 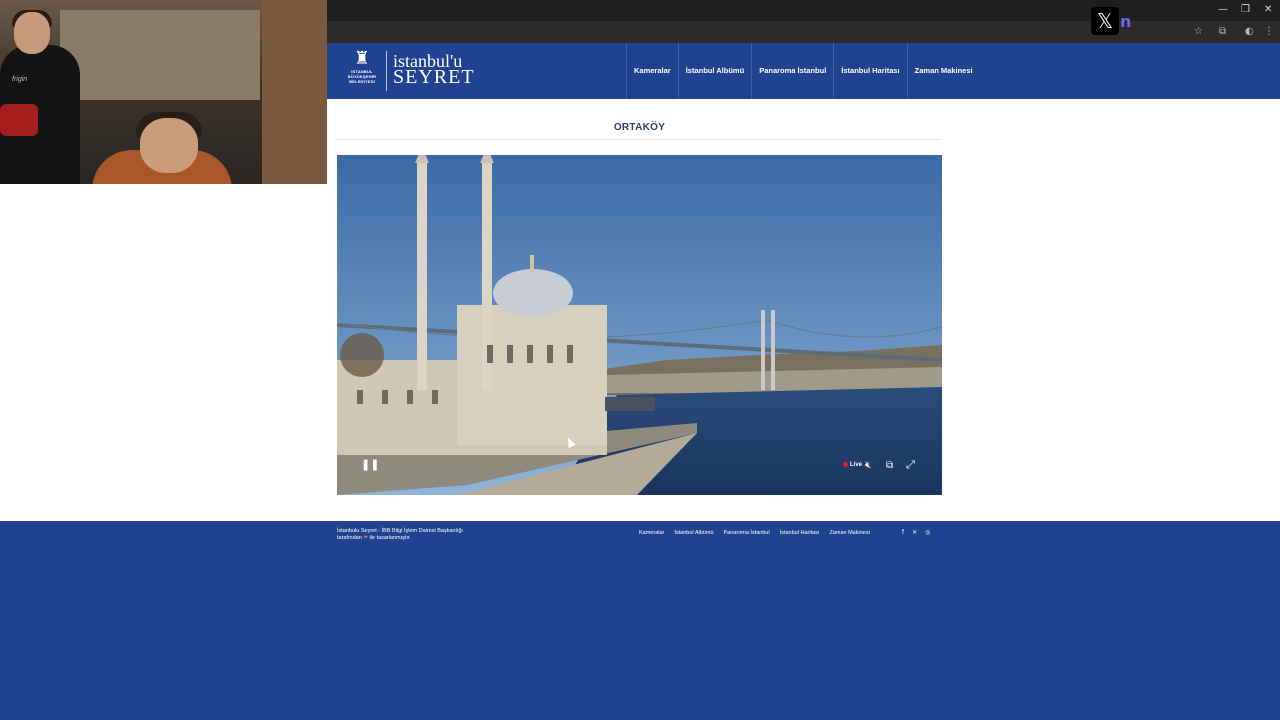 What do you see at coordinates (792, 71) in the screenshot?
I see `nav-panaroma-istanbul: Panaroma İstanbul` at bounding box center [792, 71].